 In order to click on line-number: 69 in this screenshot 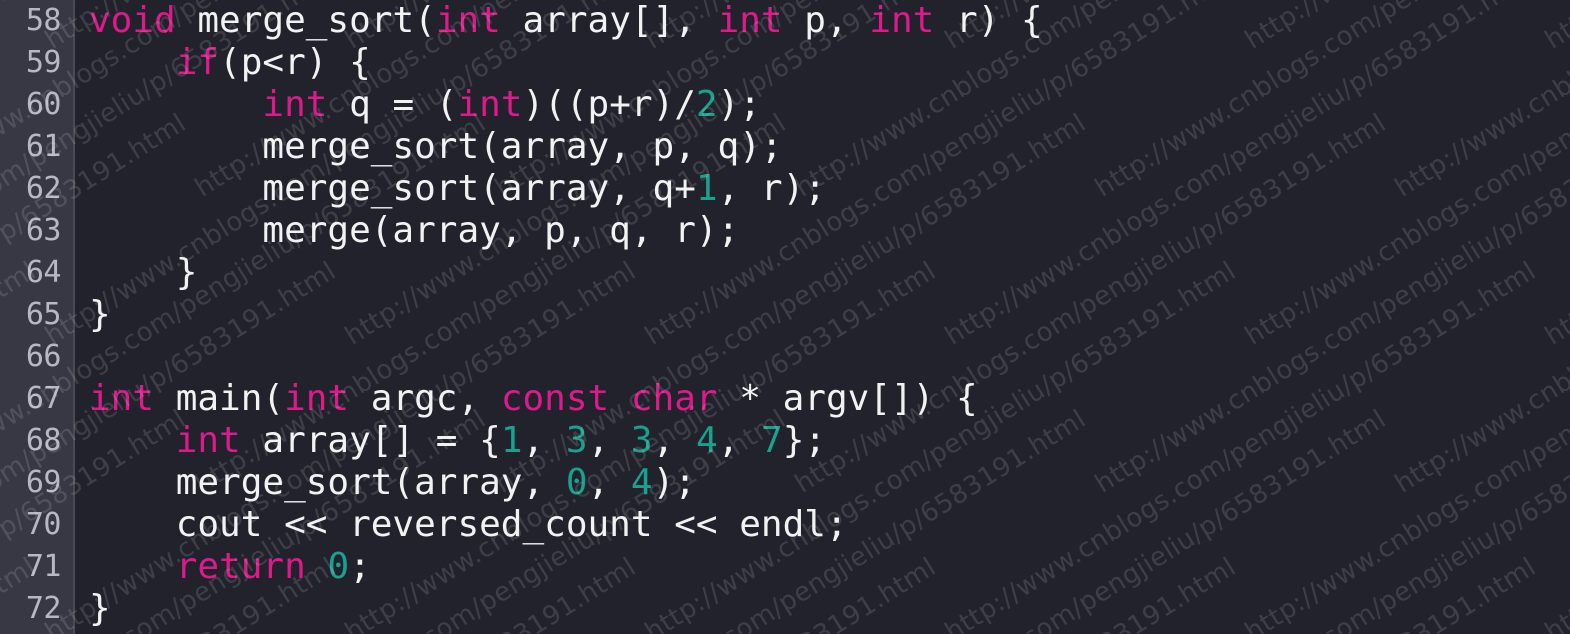, I will do `click(43, 482)`.